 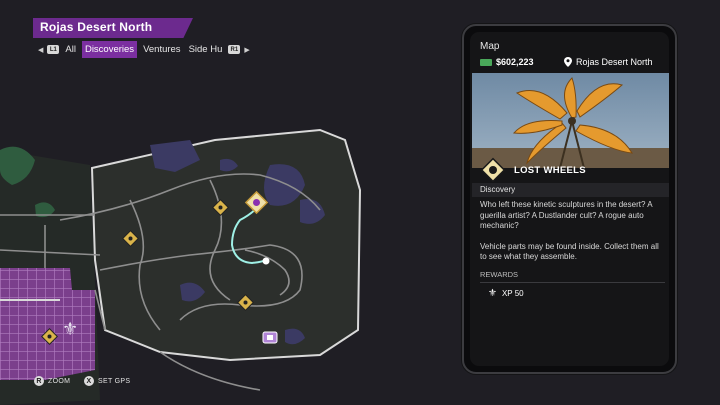 I want to click on reward-value: XP 50, so click(x=512, y=293).